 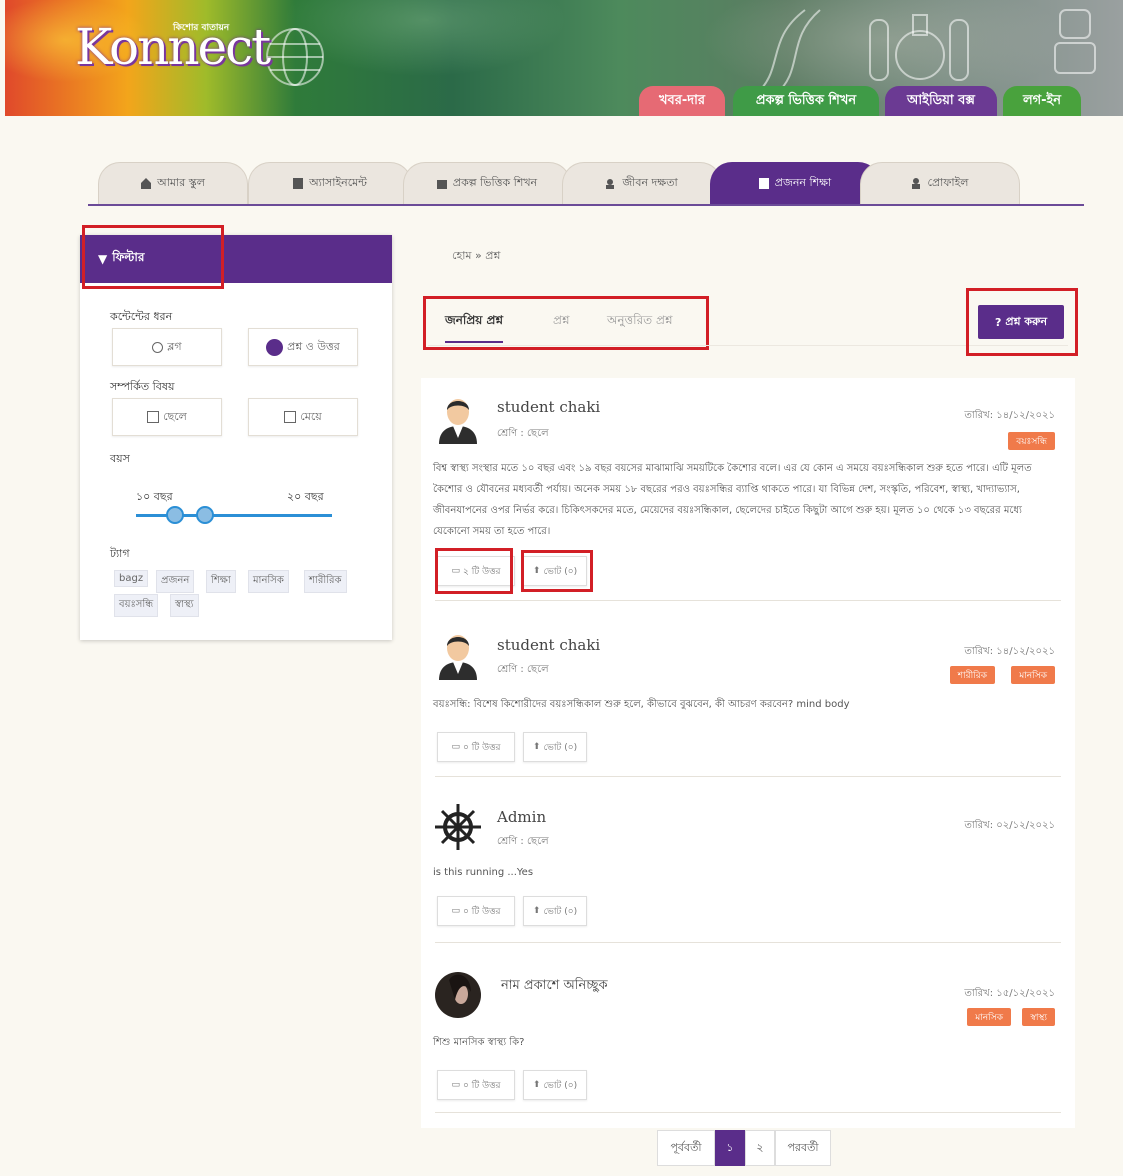 I want to click on page-1-button: ১, so click(x=730, y=1148).